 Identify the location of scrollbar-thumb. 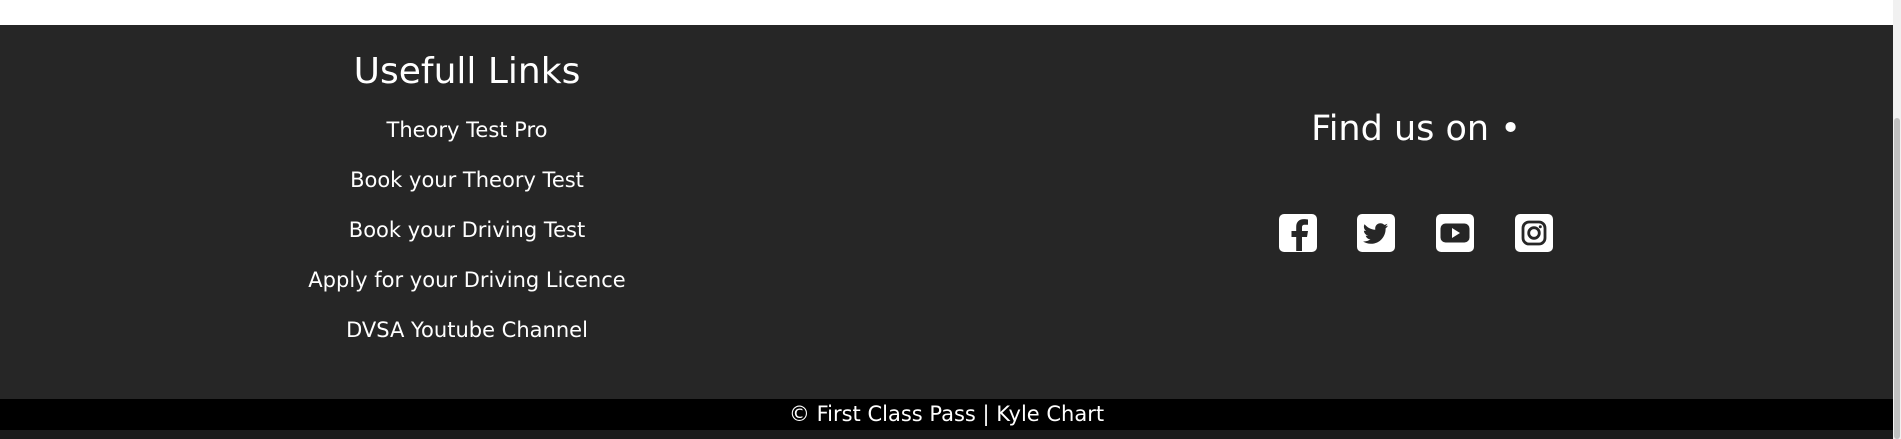
(1897, 278).